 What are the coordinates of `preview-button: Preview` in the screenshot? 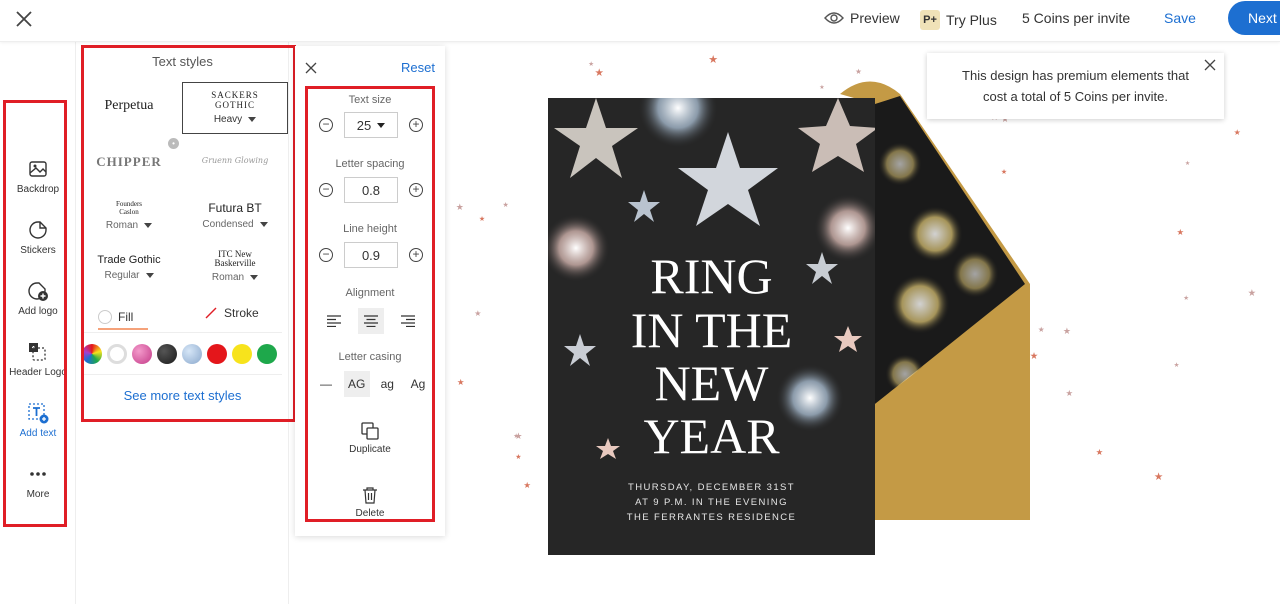 It's located at (862, 18).